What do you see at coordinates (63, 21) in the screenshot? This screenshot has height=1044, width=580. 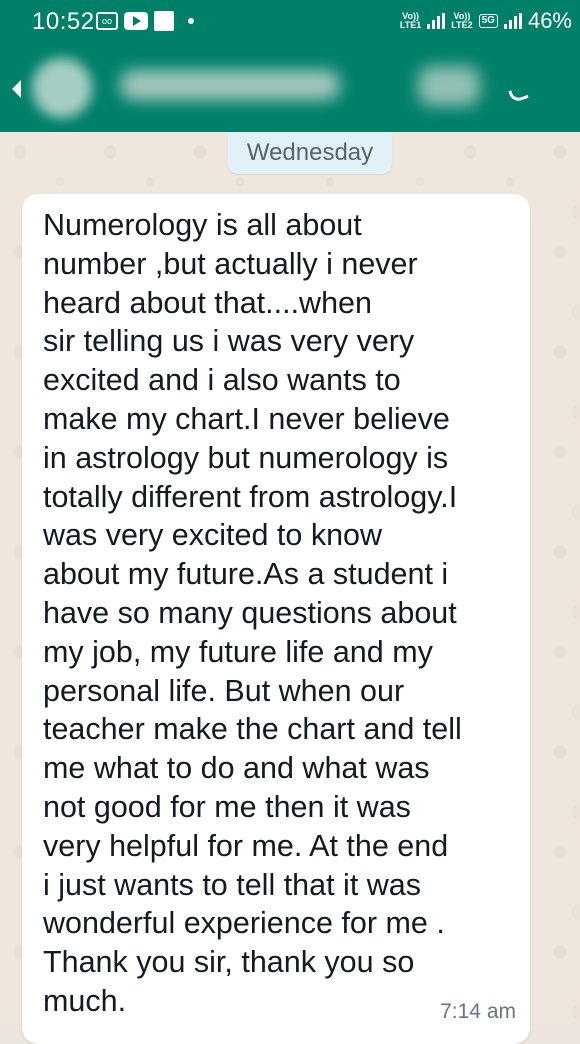 I see `status-time: 10:52` at bounding box center [63, 21].